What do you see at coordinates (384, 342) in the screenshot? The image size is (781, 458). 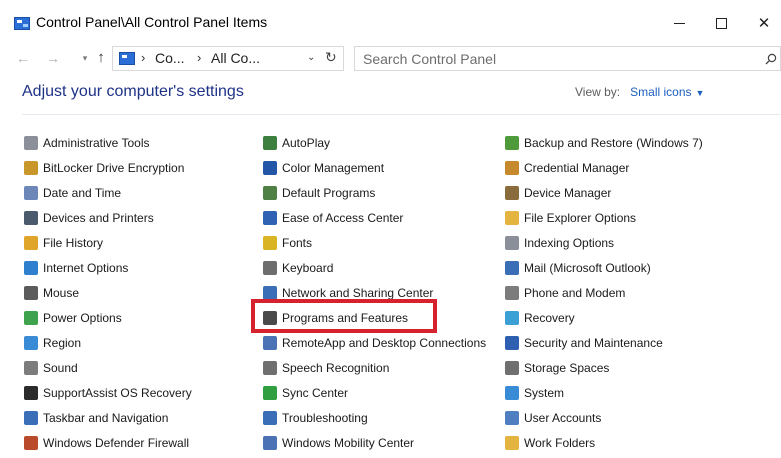 I see `item-label: RemoteApp and Desktop Connections` at bounding box center [384, 342].